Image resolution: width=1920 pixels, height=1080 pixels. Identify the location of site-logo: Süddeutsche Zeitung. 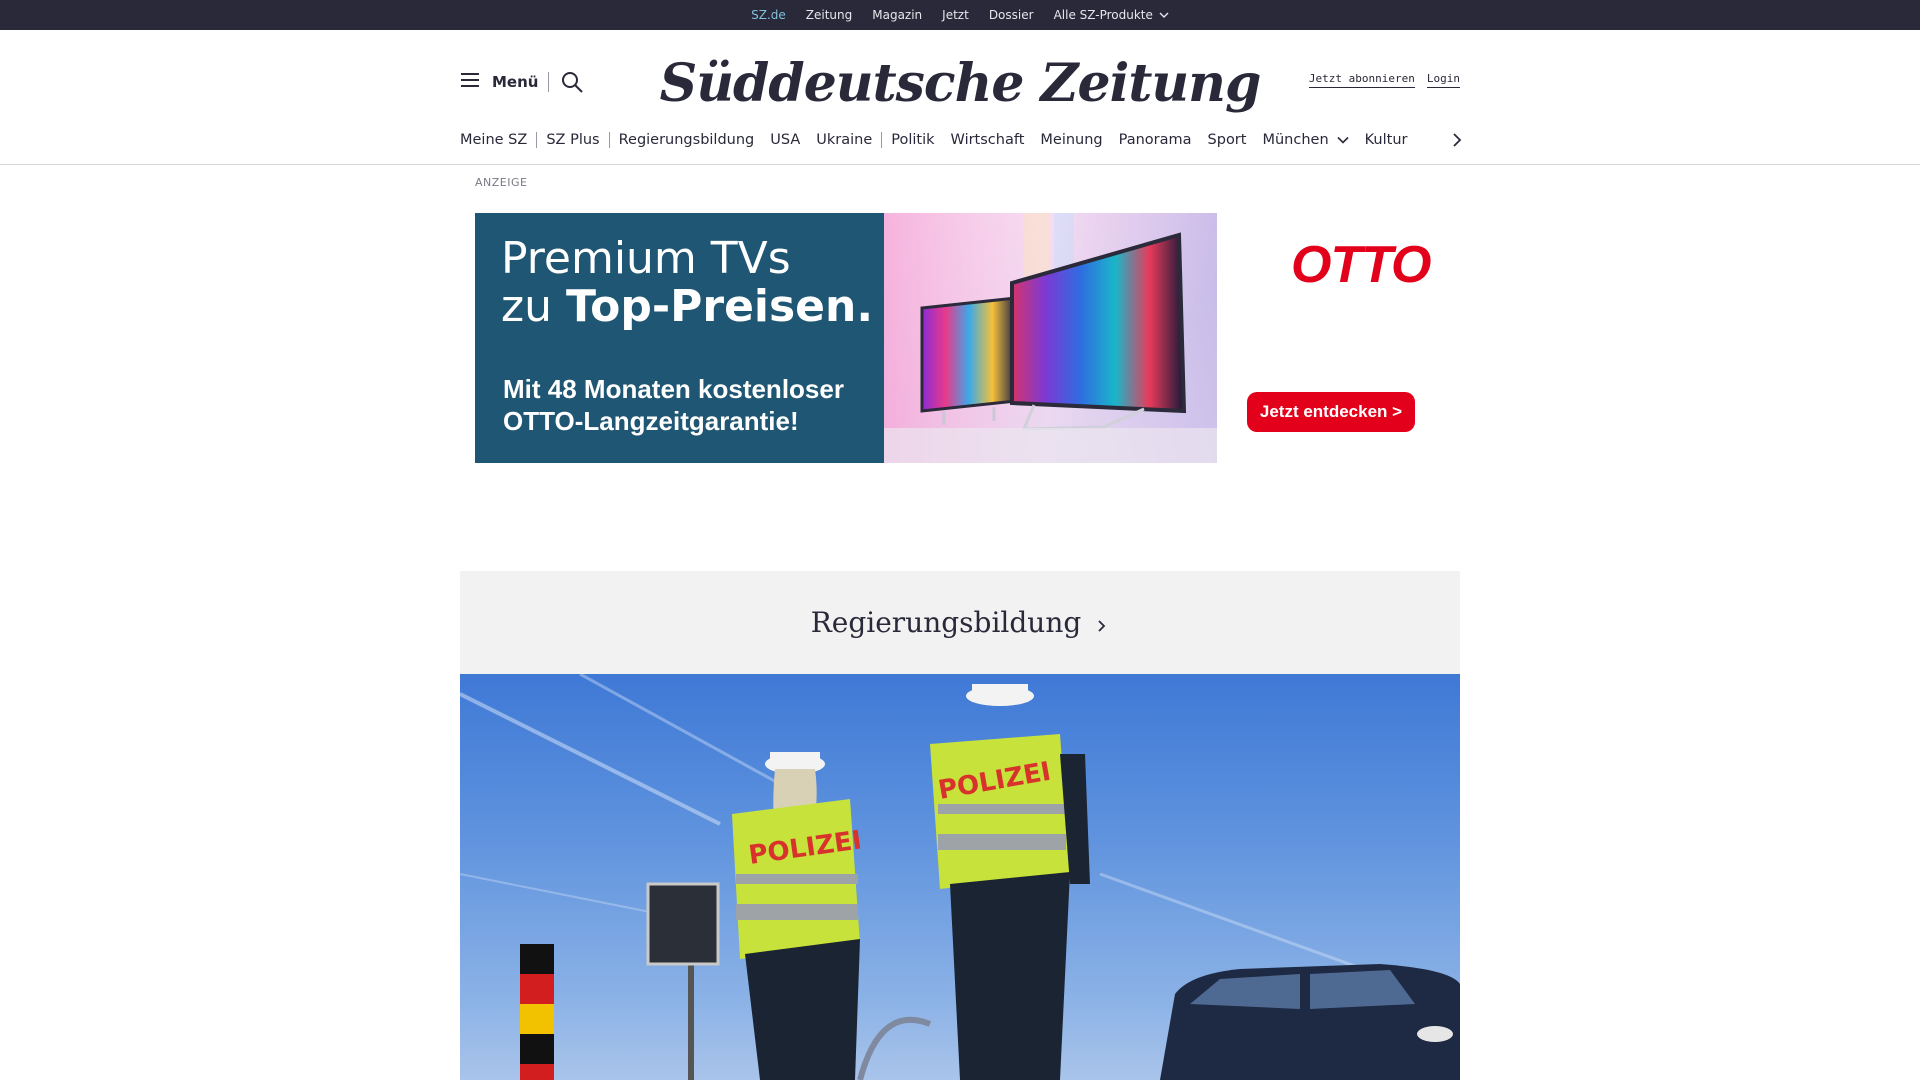
(961, 83).